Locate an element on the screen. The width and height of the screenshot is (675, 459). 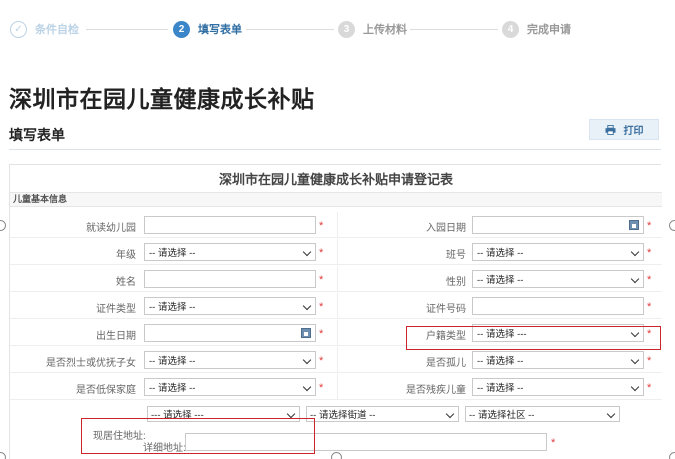
form-row: 姓名 * 性别 -- 请选择 -- * is located at coordinates (336, 279).